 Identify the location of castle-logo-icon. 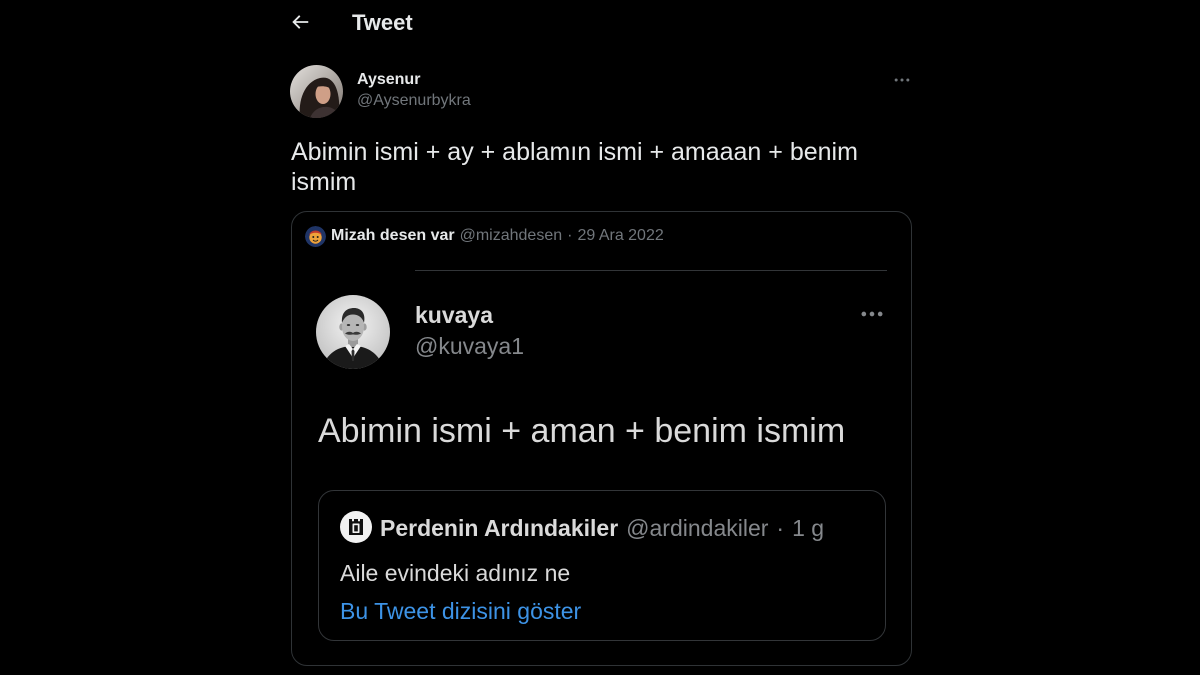
(356, 527).